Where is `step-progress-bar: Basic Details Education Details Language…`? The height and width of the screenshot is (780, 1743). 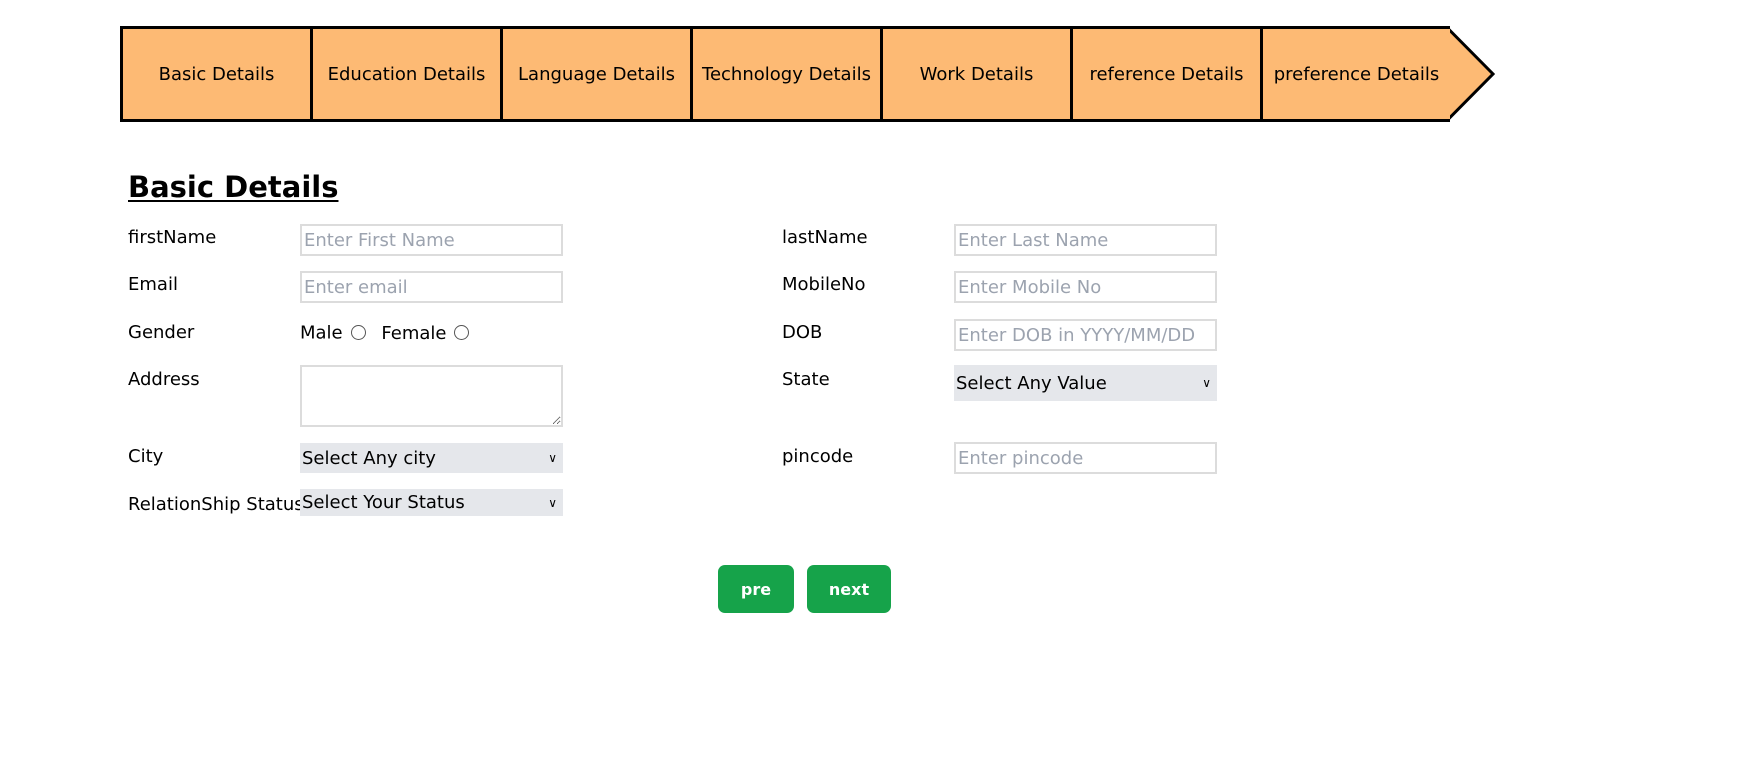 step-progress-bar: Basic Details Education Details Language… is located at coordinates (807, 74).